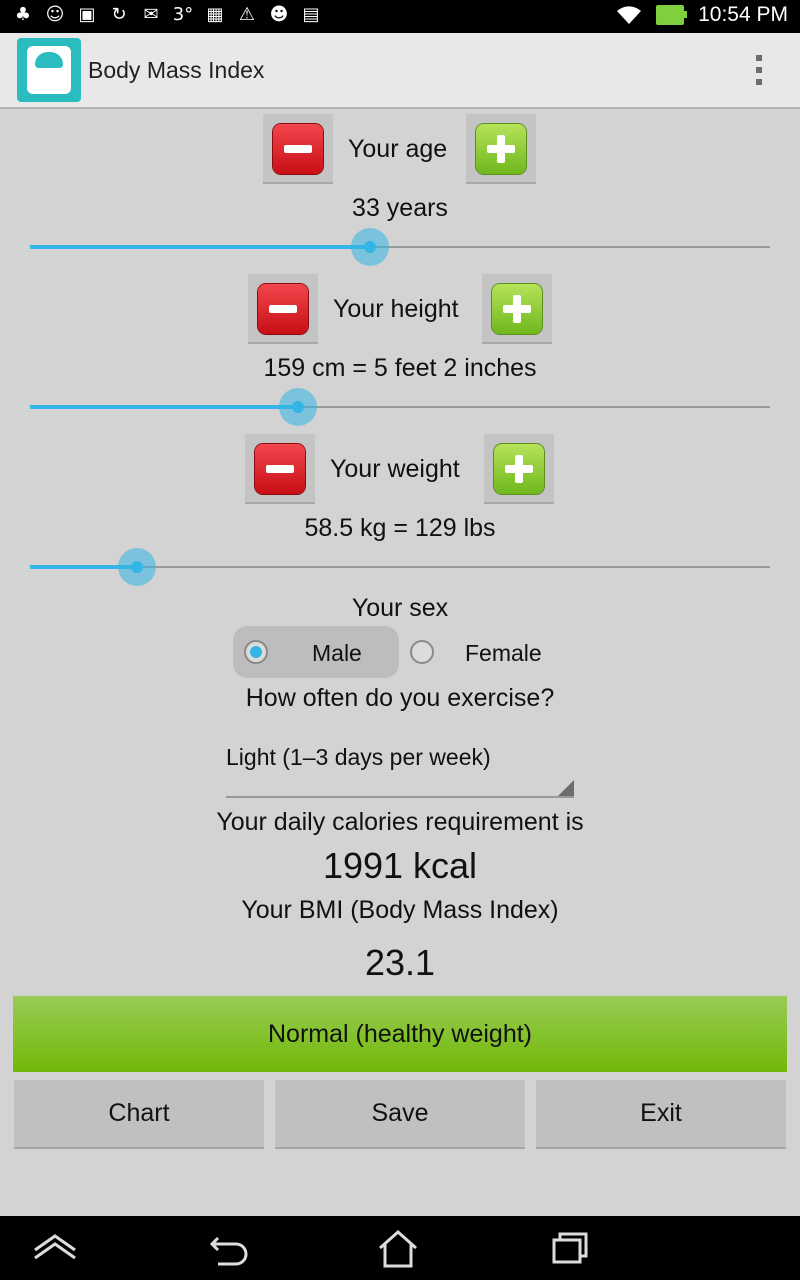 This screenshot has width=800, height=1280. Describe the element at coordinates (570, 1248) in the screenshot. I see `recent-apps-icon` at that location.